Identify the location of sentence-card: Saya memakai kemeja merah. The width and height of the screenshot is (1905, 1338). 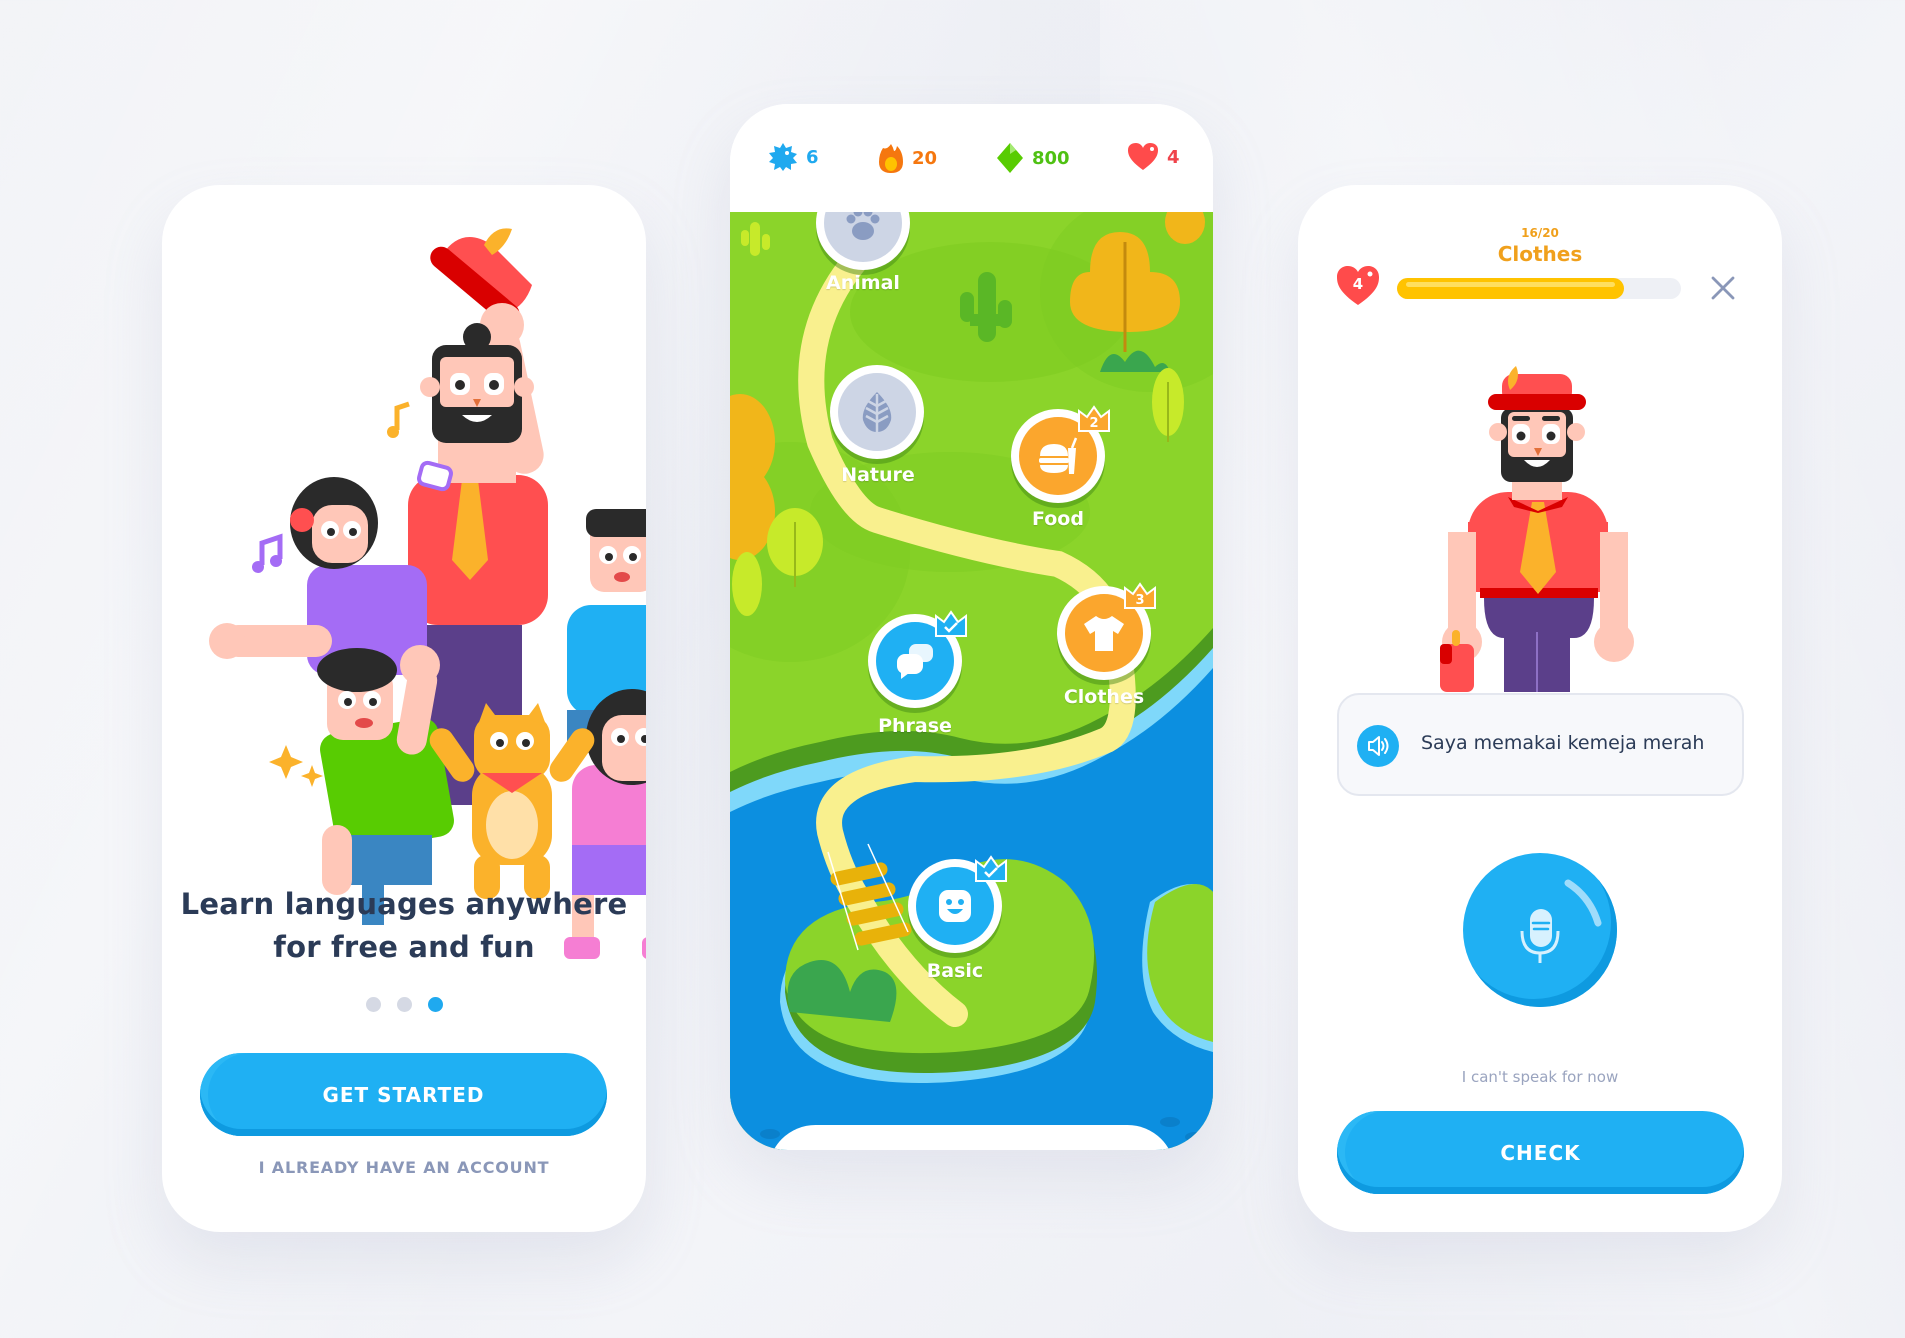
(1540, 744).